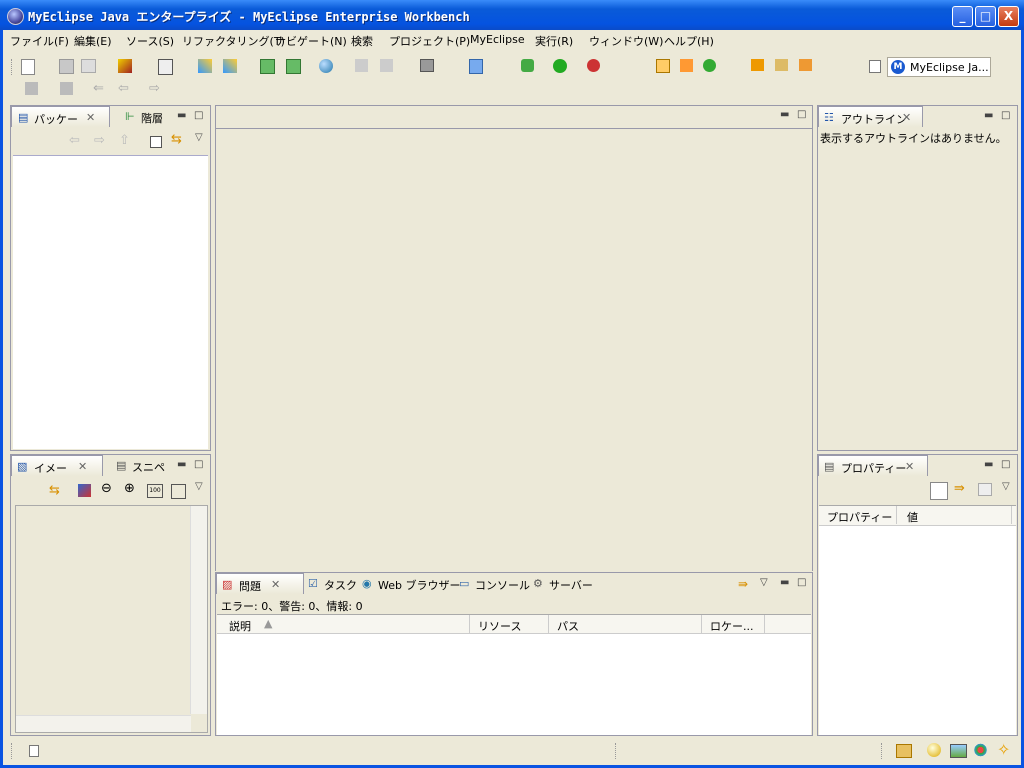 The image size is (1024, 768). What do you see at coordinates (176, 139) in the screenshot?
I see `link-editor-icon: ⇆` at bounding box center [176, 139].